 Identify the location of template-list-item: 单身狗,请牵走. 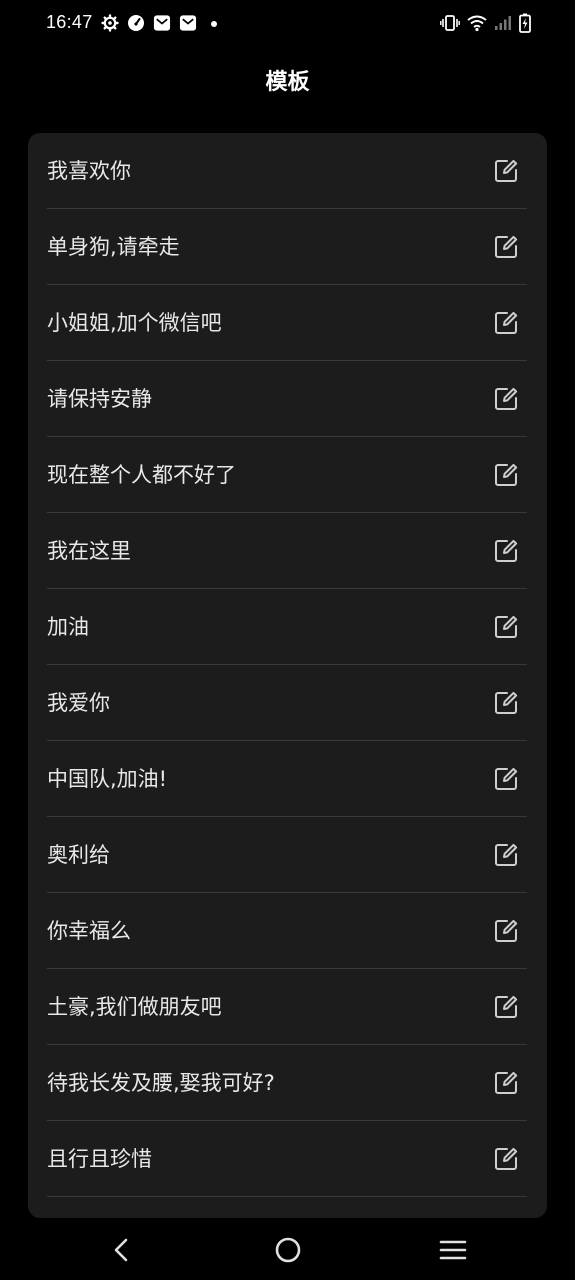
(287, 247).